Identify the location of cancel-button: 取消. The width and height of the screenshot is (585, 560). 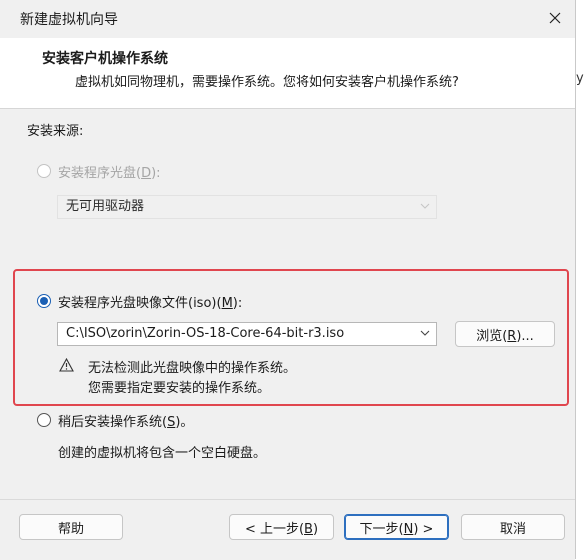
(513, 527).